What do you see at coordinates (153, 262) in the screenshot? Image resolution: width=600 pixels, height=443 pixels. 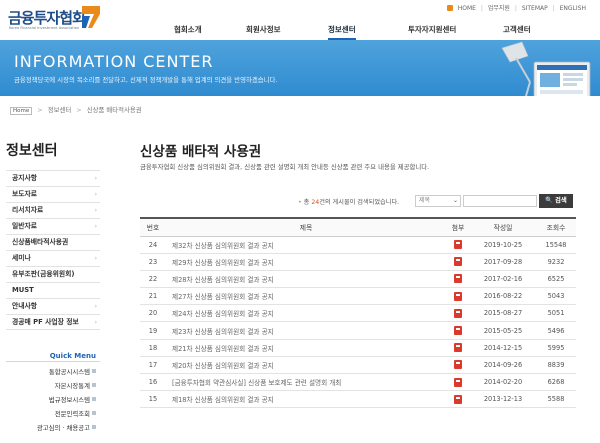 I see `row-number: 23` at bounding box center [153, 262].